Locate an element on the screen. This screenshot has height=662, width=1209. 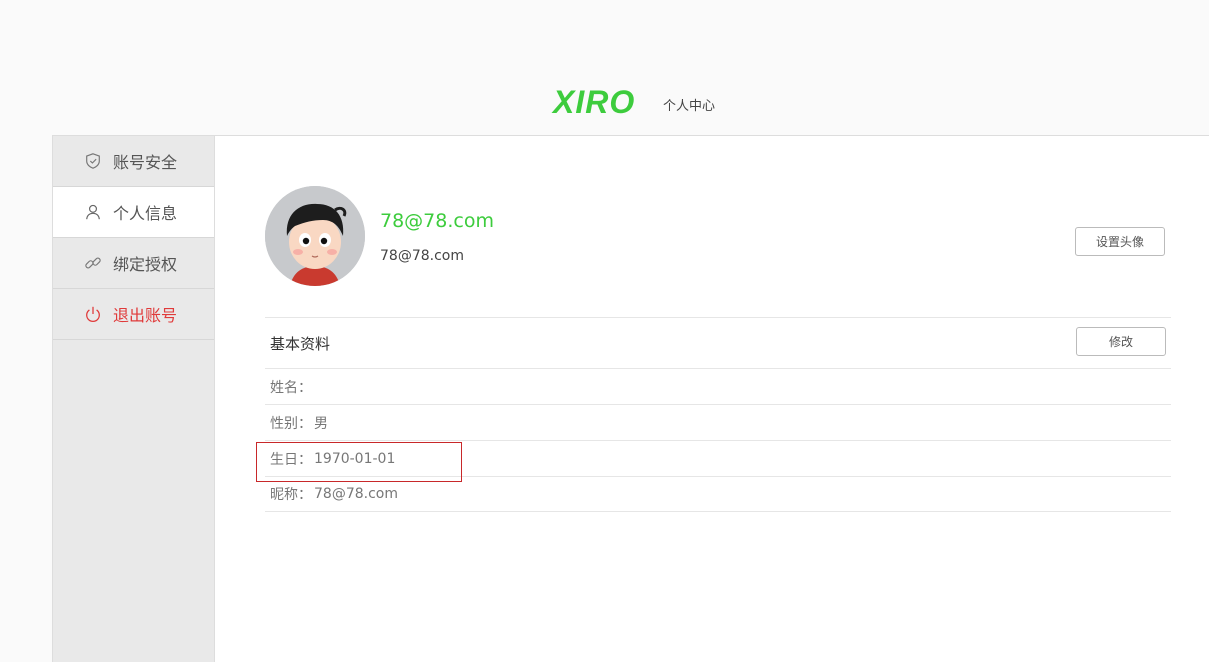
sidebar-item-label: 个人信息 is located at coordinates (145, 213).